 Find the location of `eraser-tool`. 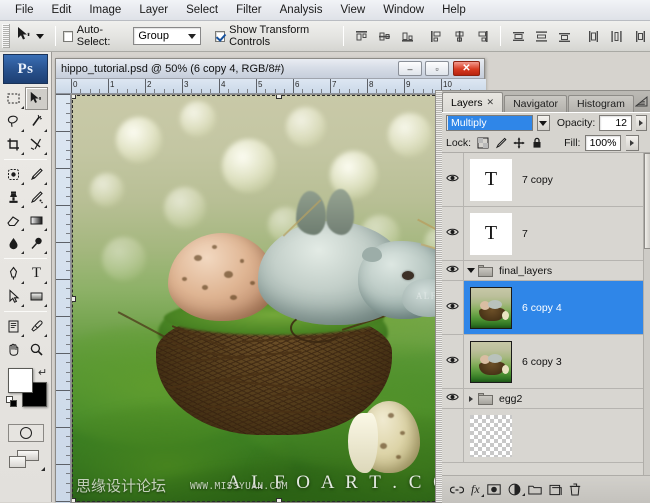

eraser-tool is located at coordinates (13, 220).